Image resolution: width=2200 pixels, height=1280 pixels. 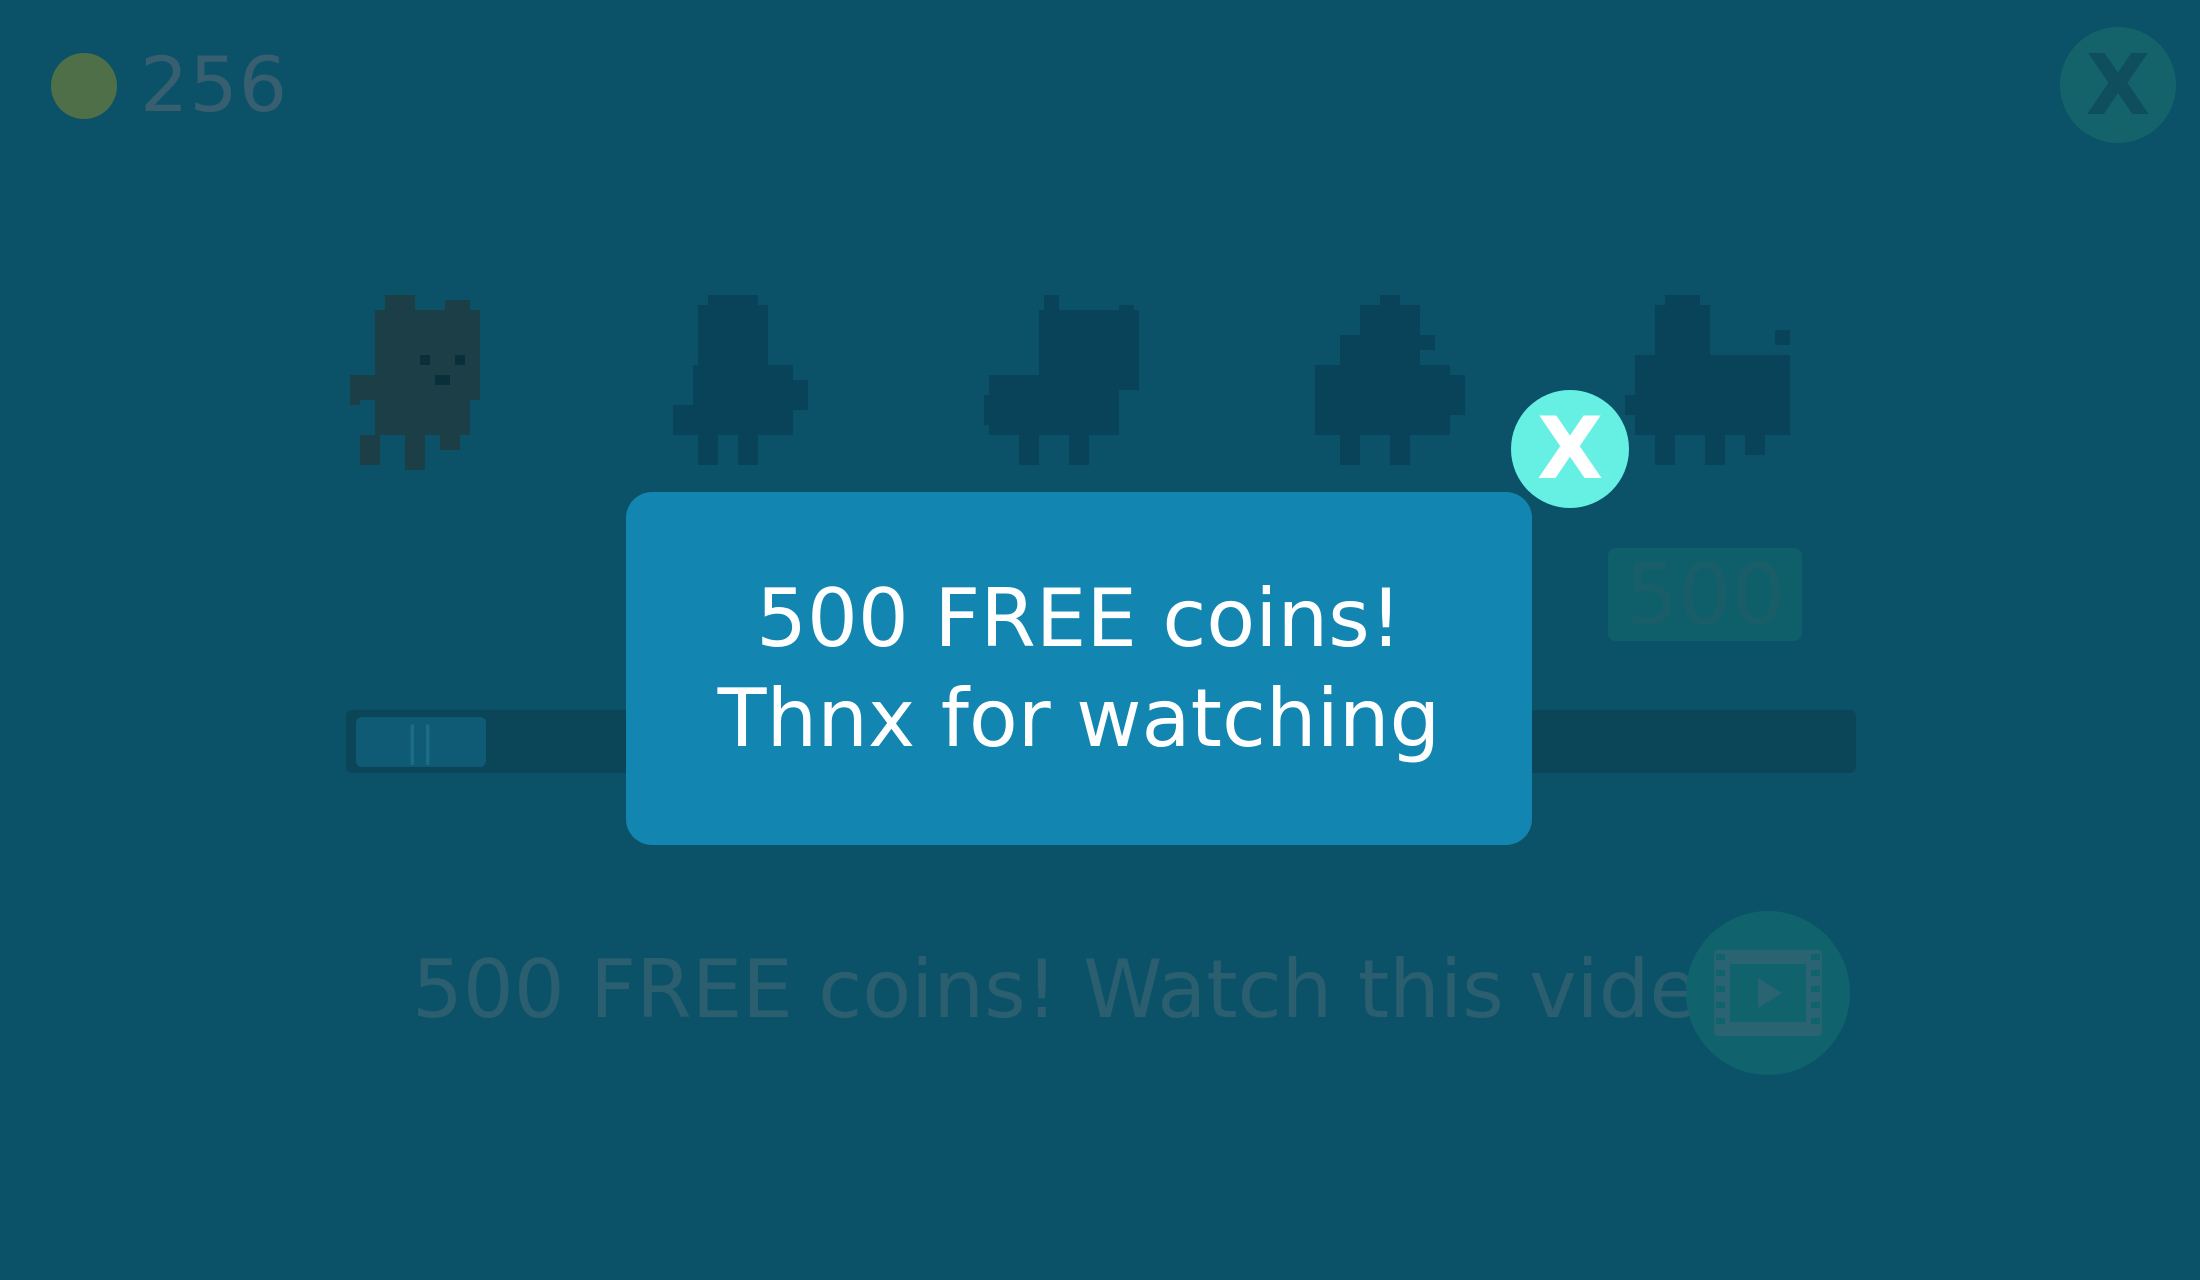 I want to click on scroll-thumb: ||, so click(x=421, y=742).